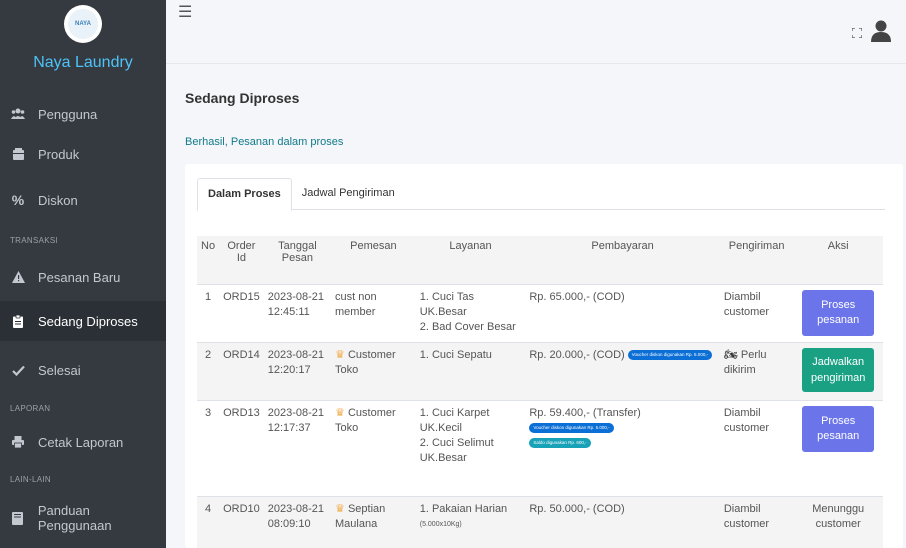 This screenshot has height=548, width=906. Describe the element at coordinates (83, 200) in the screenshot. I see `sidebar-item-diskon: % Diskon` at that location.